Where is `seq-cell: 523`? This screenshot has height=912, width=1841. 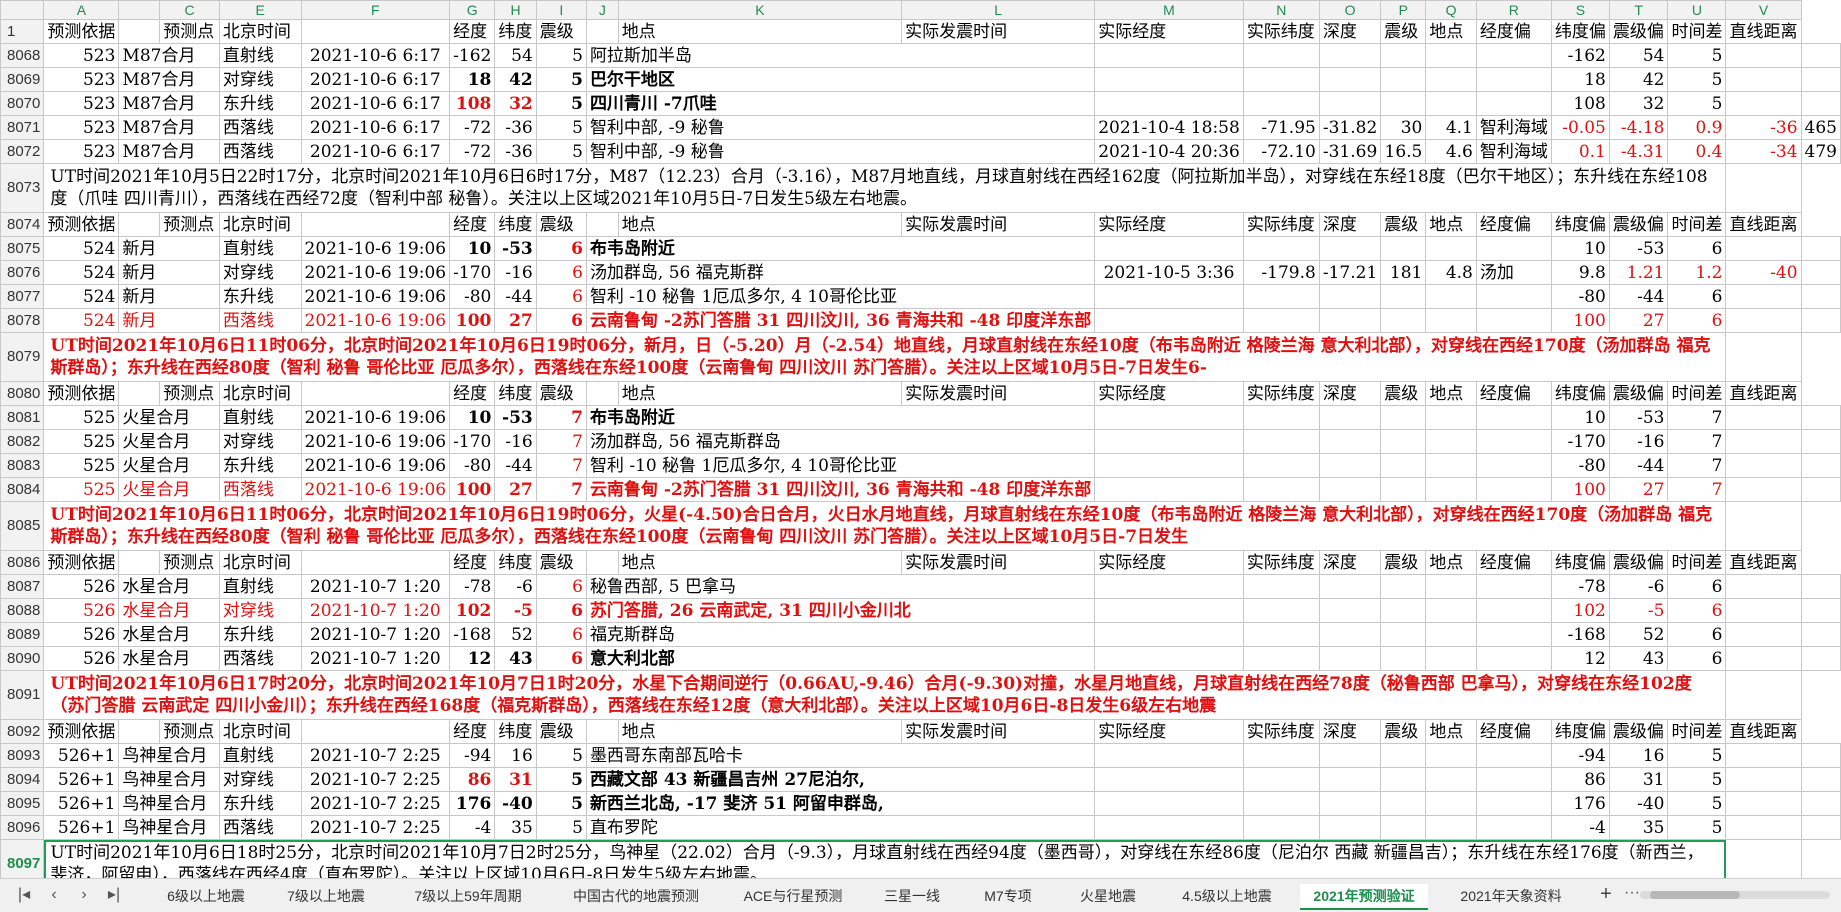 seq-cell: 523 is located at coordinates (81, 79).